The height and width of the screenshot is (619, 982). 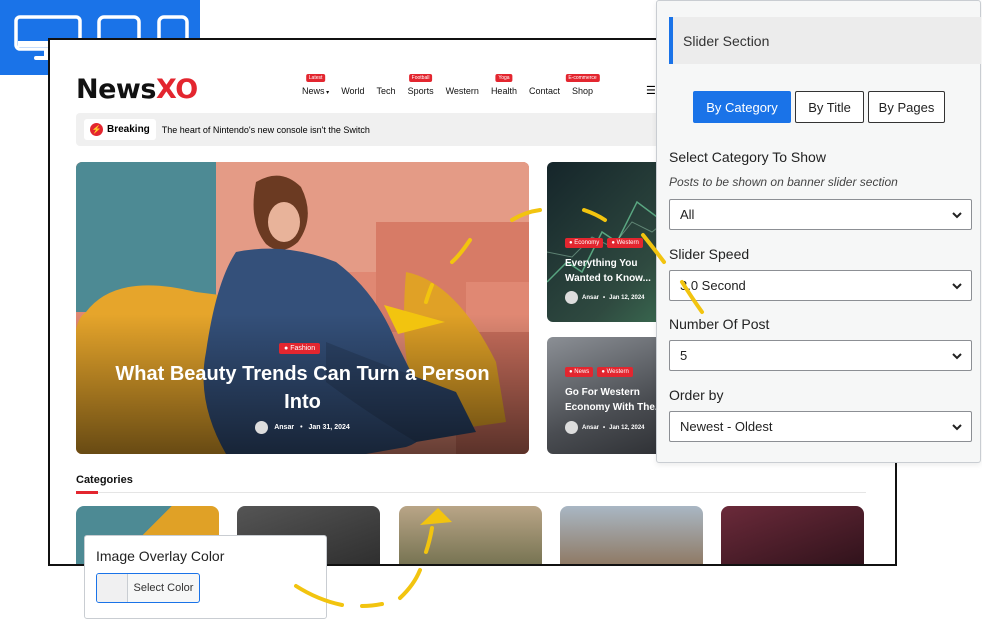 I want to click on post-tags: ● Economy ● Western, so click(x=604, y=243).